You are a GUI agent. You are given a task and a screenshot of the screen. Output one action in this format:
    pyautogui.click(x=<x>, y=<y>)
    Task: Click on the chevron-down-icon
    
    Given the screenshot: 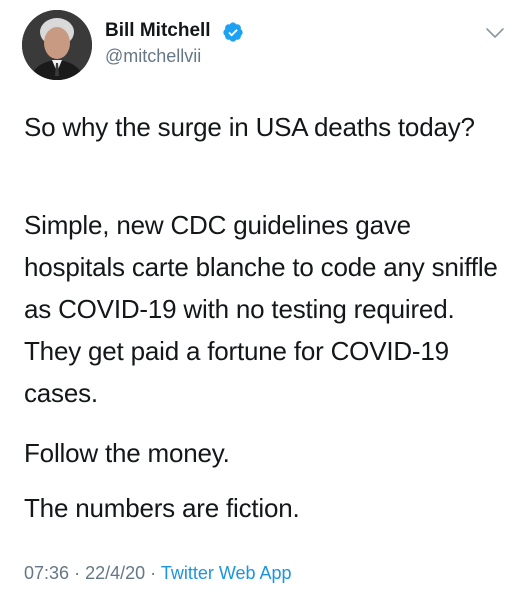 What is the action you would take?
    pyautogui.click(x=495, y=33)
    